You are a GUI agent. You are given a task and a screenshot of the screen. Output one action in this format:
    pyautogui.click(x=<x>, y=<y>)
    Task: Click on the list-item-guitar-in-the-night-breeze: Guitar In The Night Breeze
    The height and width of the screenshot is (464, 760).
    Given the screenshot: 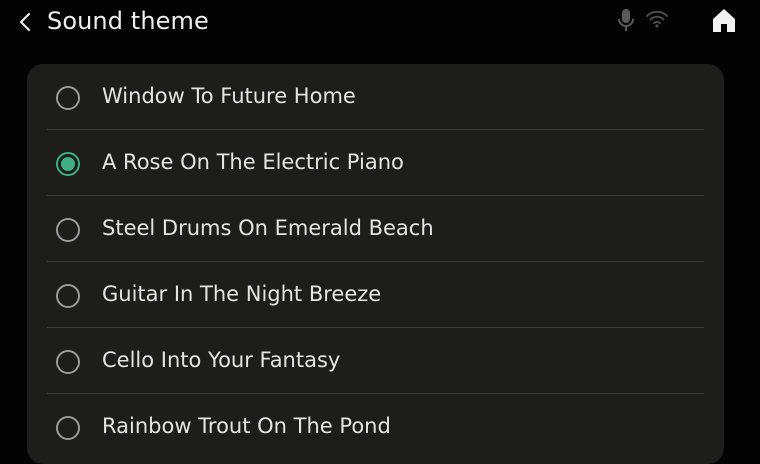 What is the action you would take?
    pyautogui.click(x=375, y=295)
    